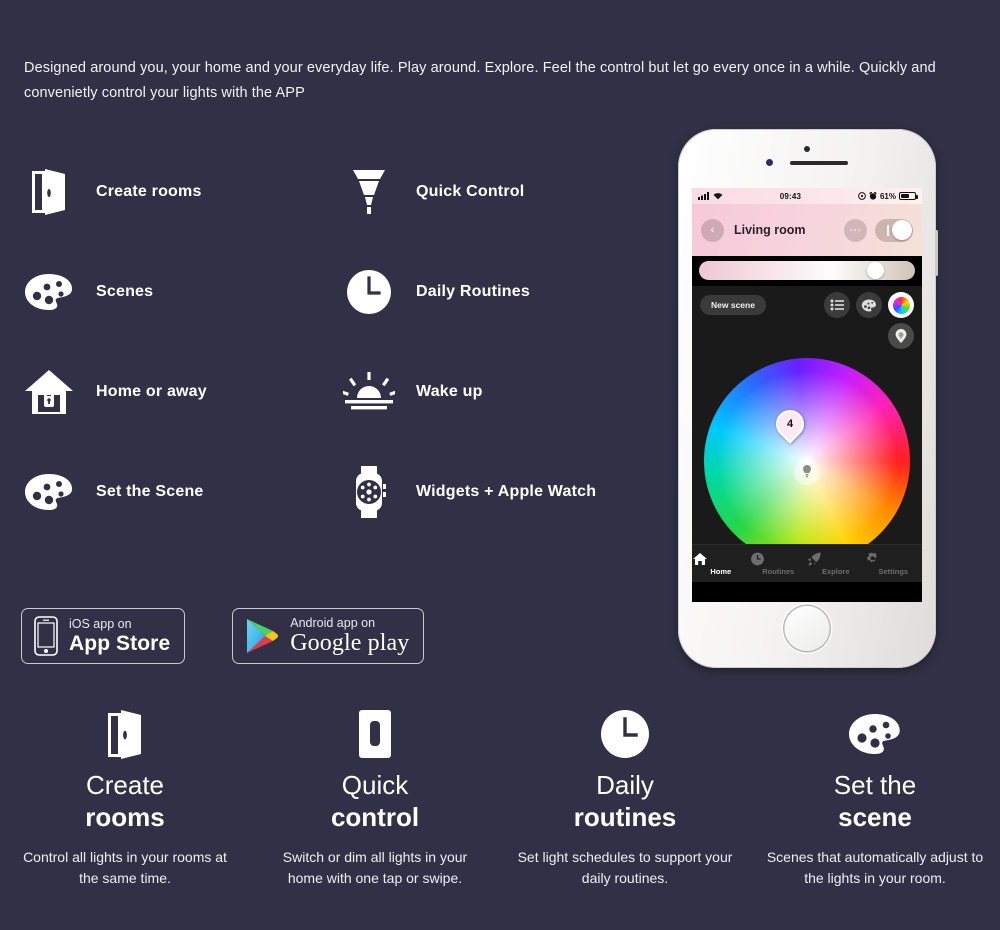 The image size is (1000, 930). What do you see at coordinates (807, 149) in the screenshot?
I see `front-camera-icon` at bounding box center [807, 149].